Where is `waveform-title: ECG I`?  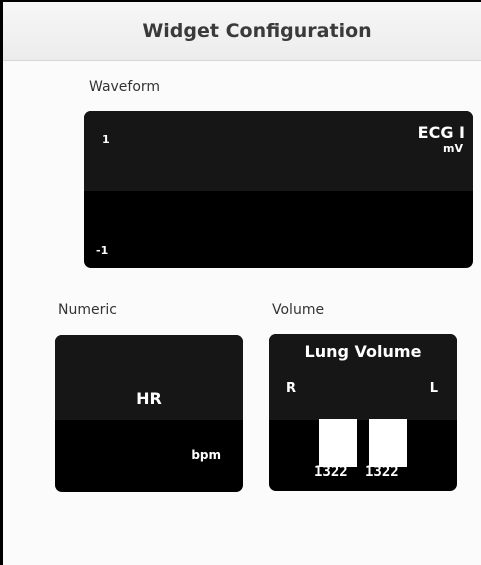
waveform-title: ECG I is located at coordinates (441, 132).